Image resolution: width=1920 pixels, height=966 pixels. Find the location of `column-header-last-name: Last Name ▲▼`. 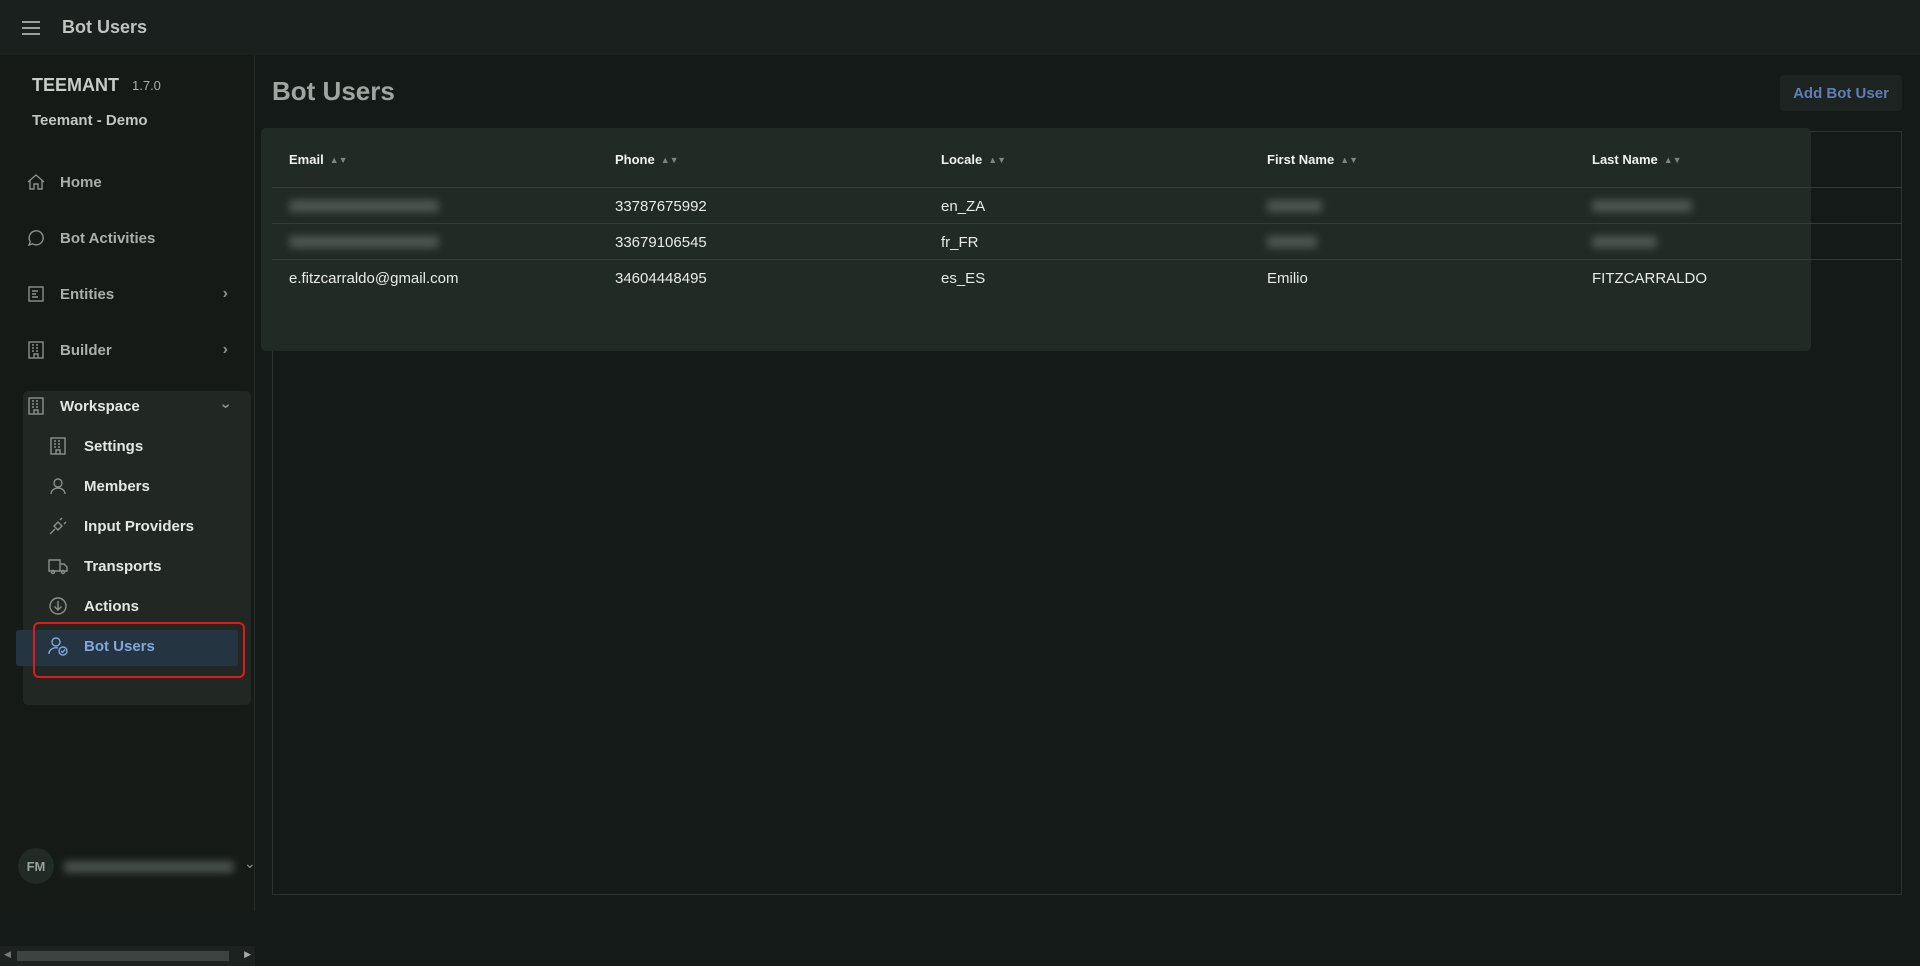

column-header-last-name: Last Name ▲▼ is located at coordinates (1637, 159).